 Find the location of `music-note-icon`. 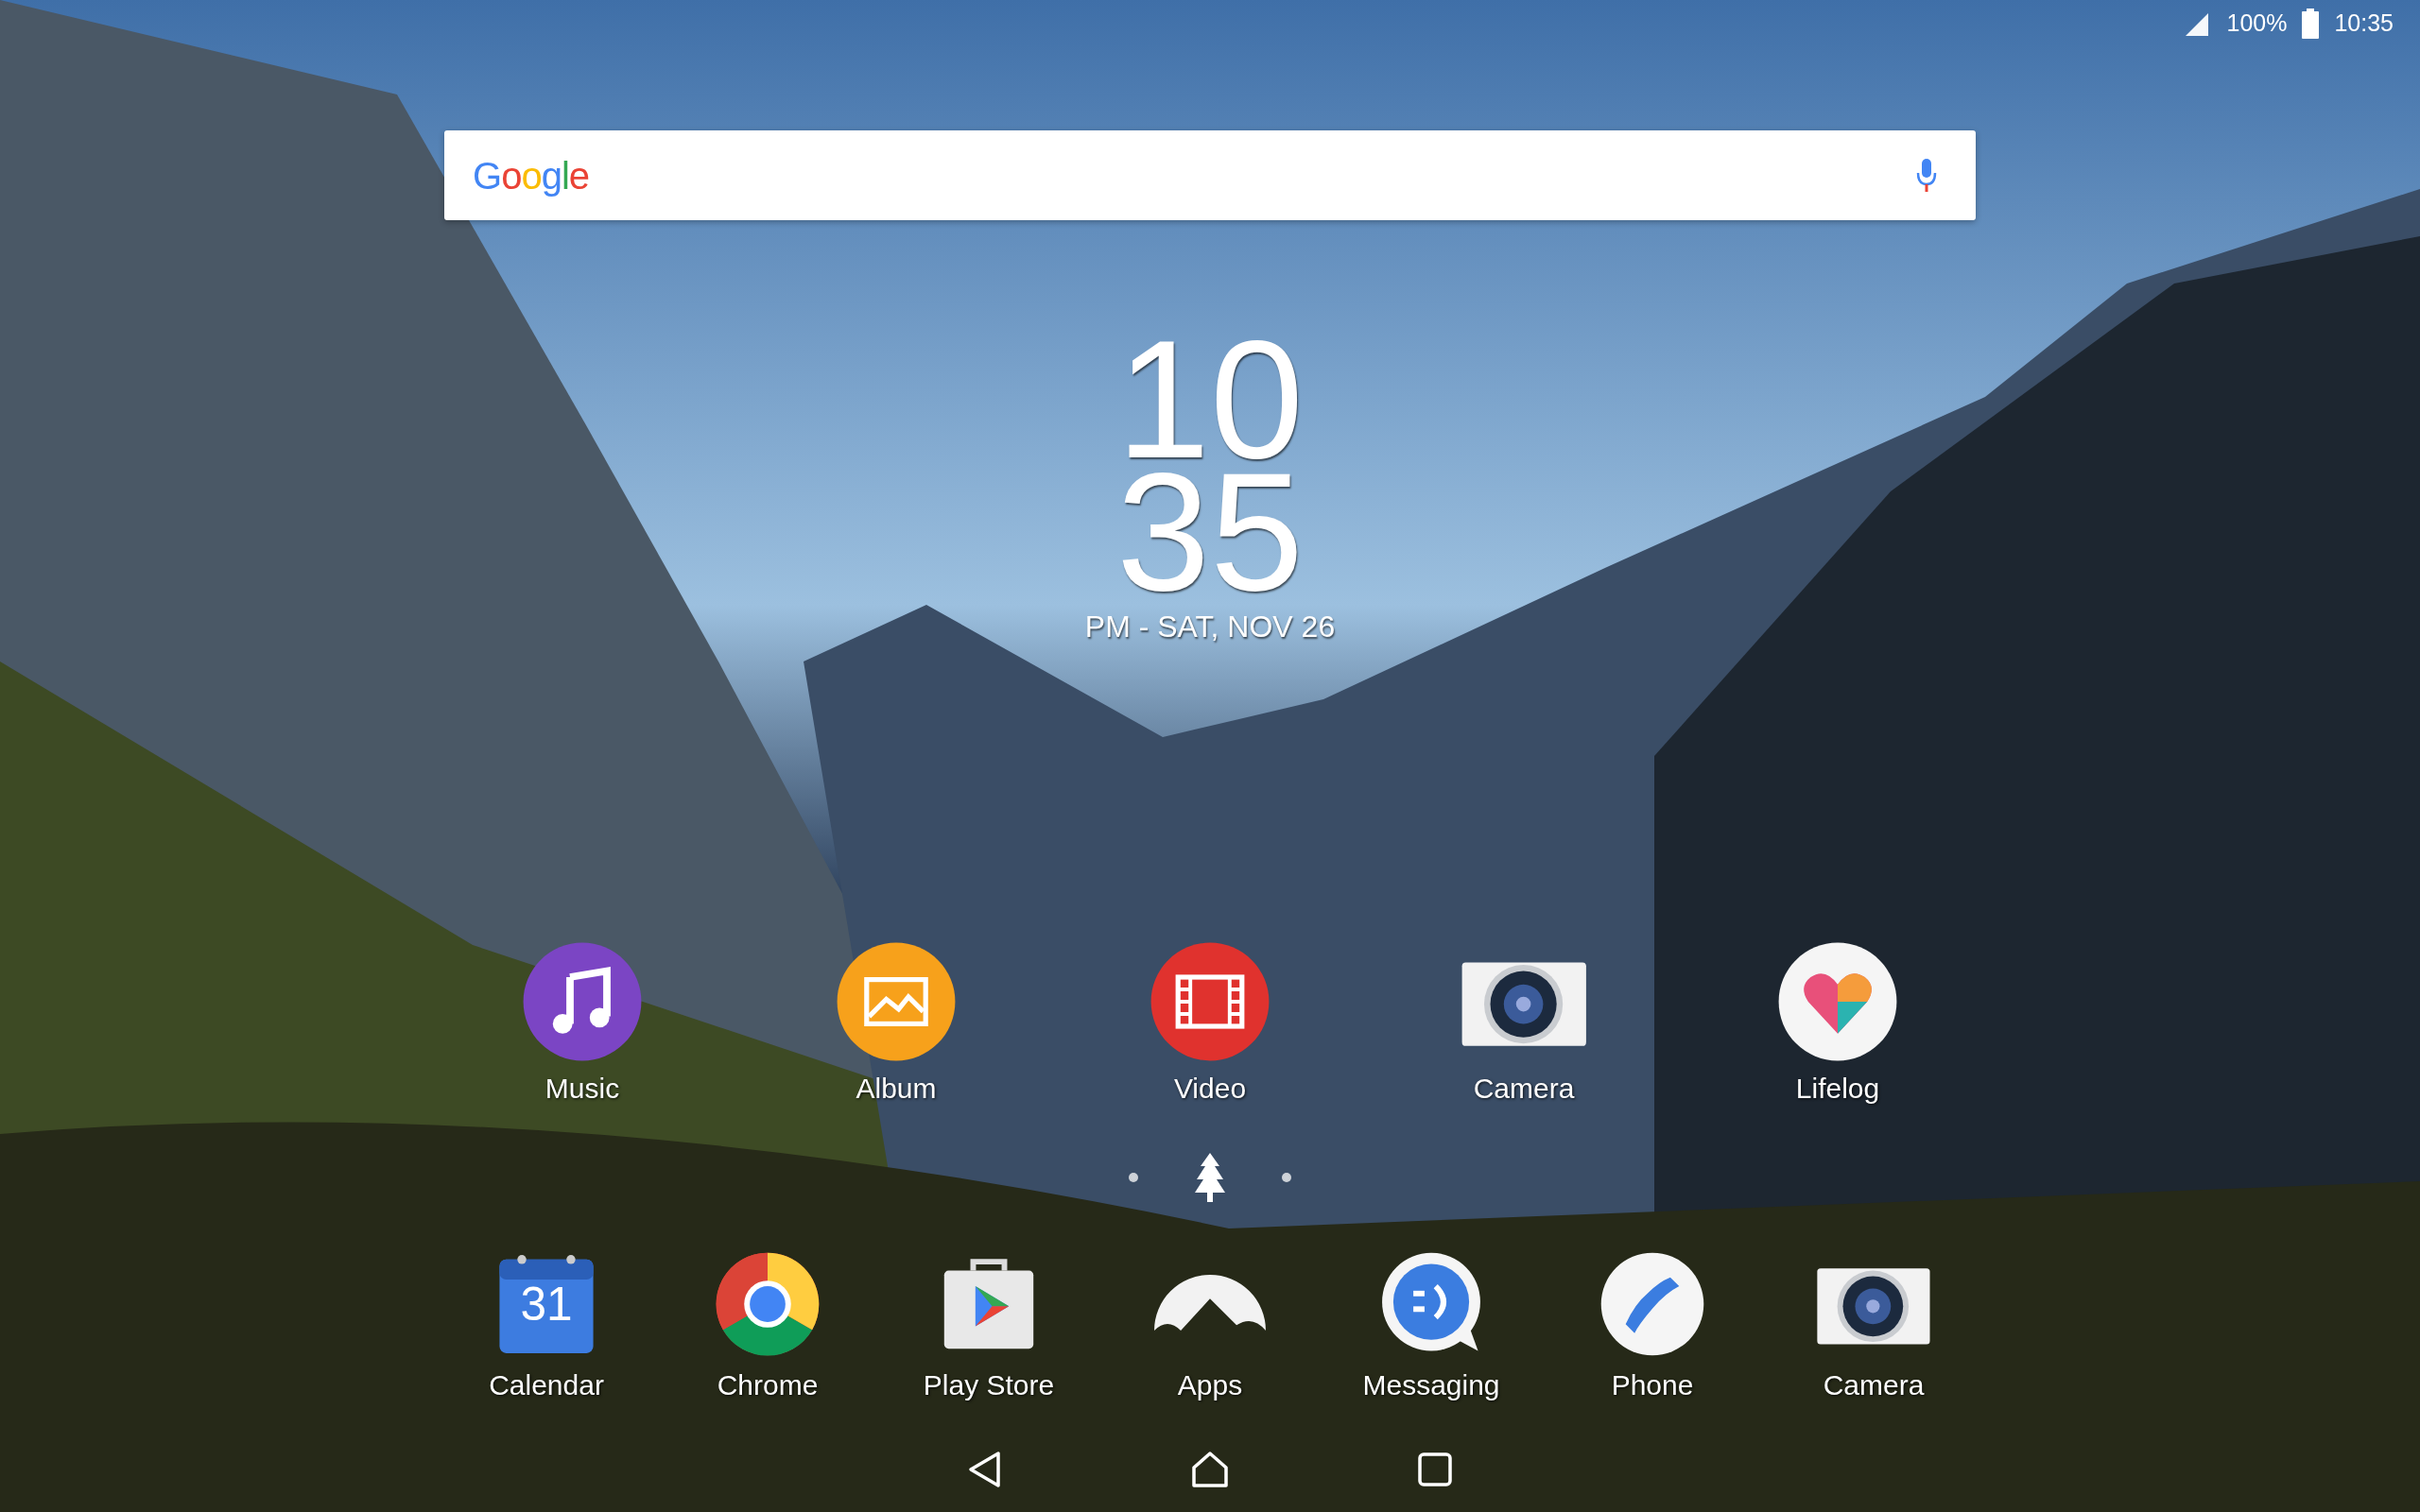

music-note-icon is located at coordinates (582, 1001).